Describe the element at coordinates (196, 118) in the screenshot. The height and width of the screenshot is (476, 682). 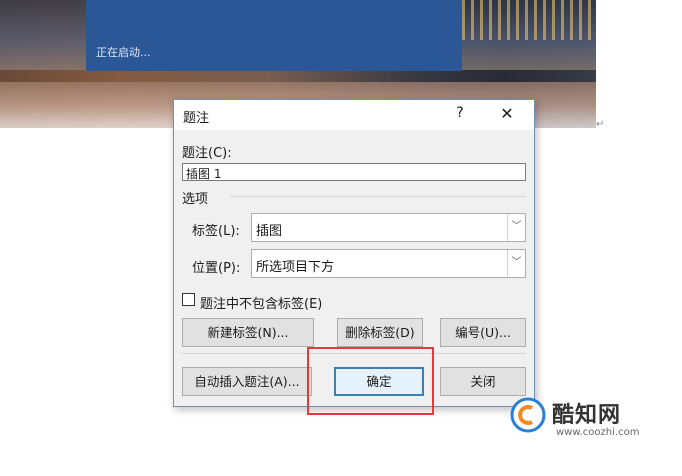
I see `dialog-title: 题注` at that location.